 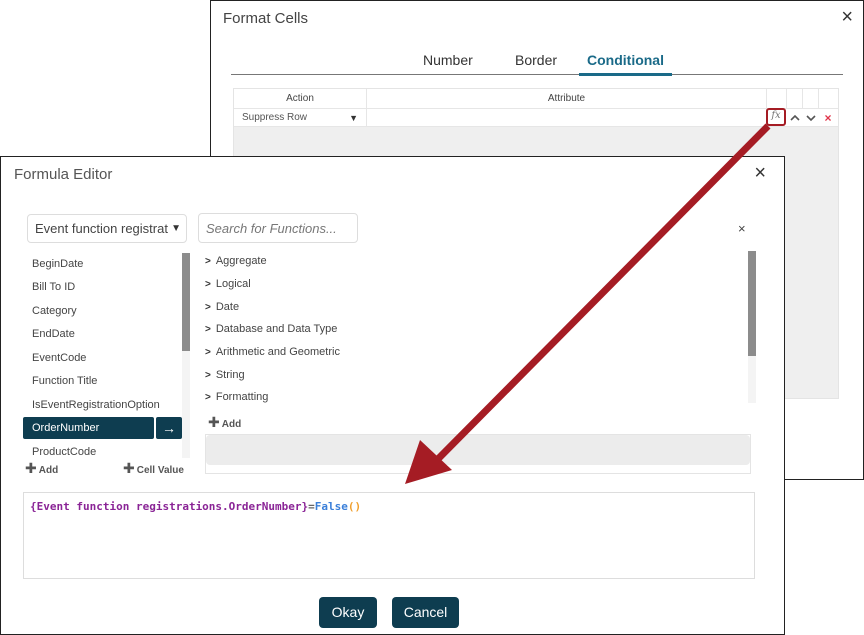 What do you see at coordinates (88, 358) in the screenshot?
I see `list-item: EventCode` at bounding box center [88, 358].